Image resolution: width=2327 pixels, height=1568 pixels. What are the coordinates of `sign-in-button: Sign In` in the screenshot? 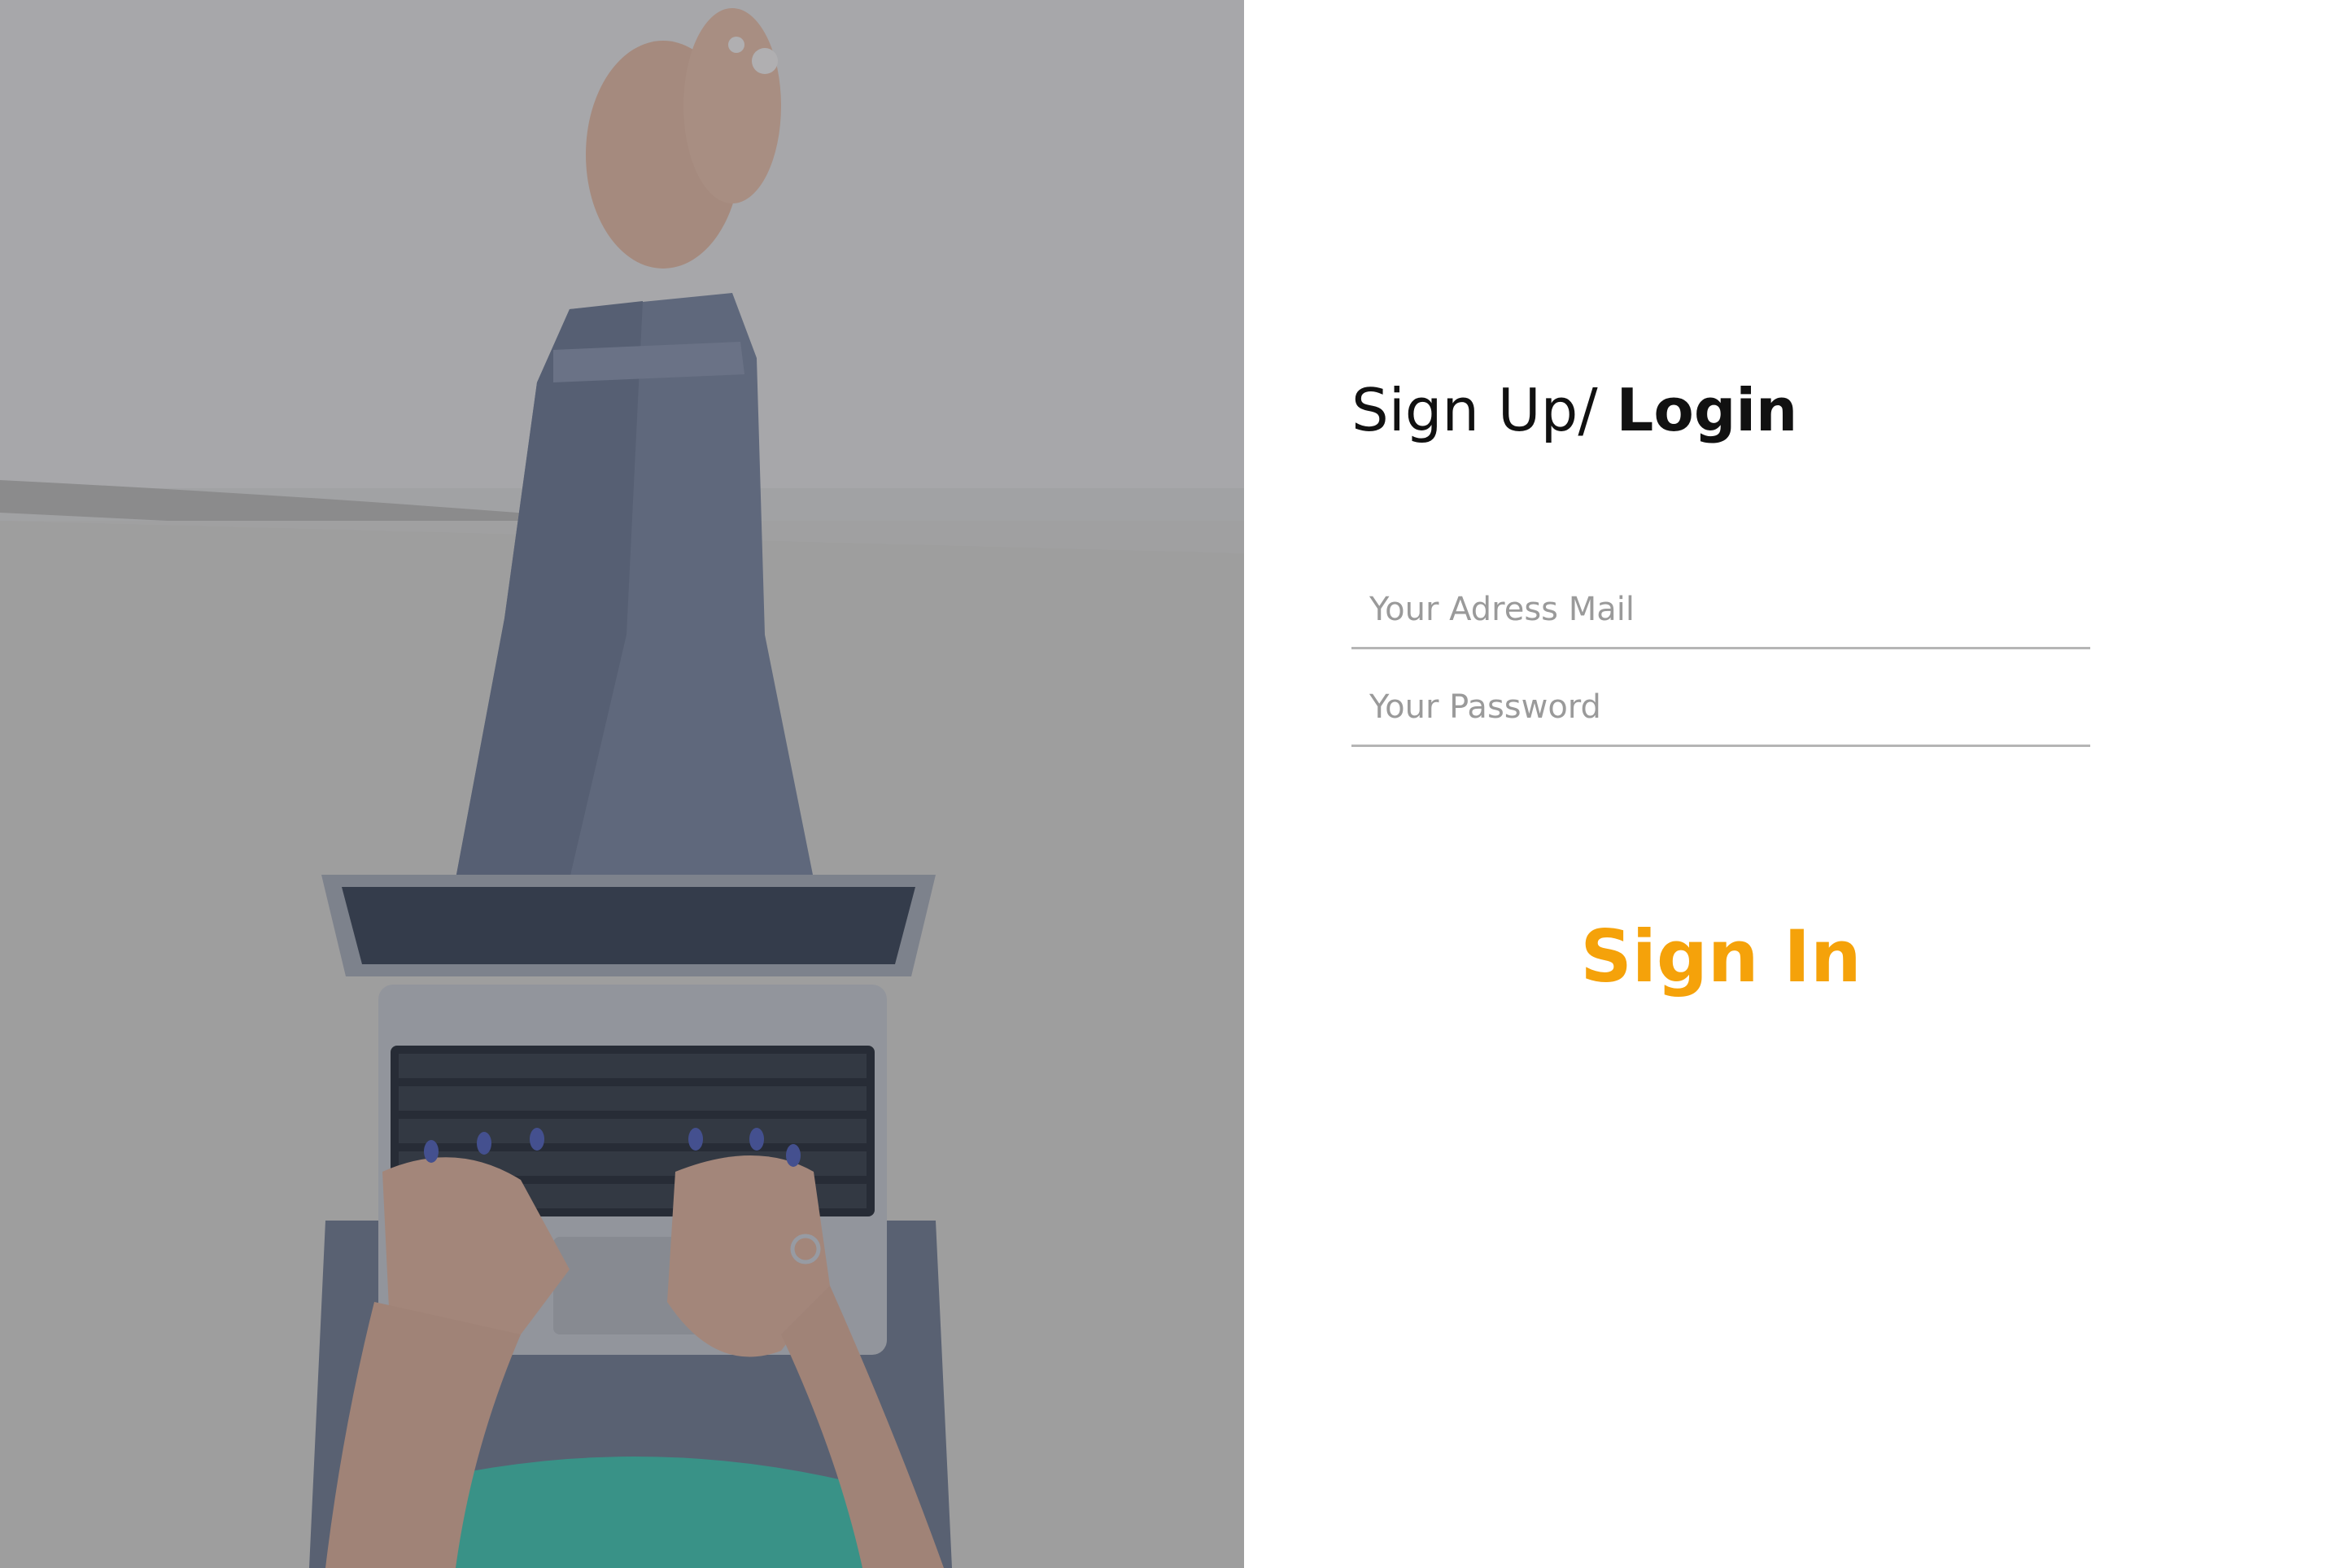 It's located at (1720, 956).